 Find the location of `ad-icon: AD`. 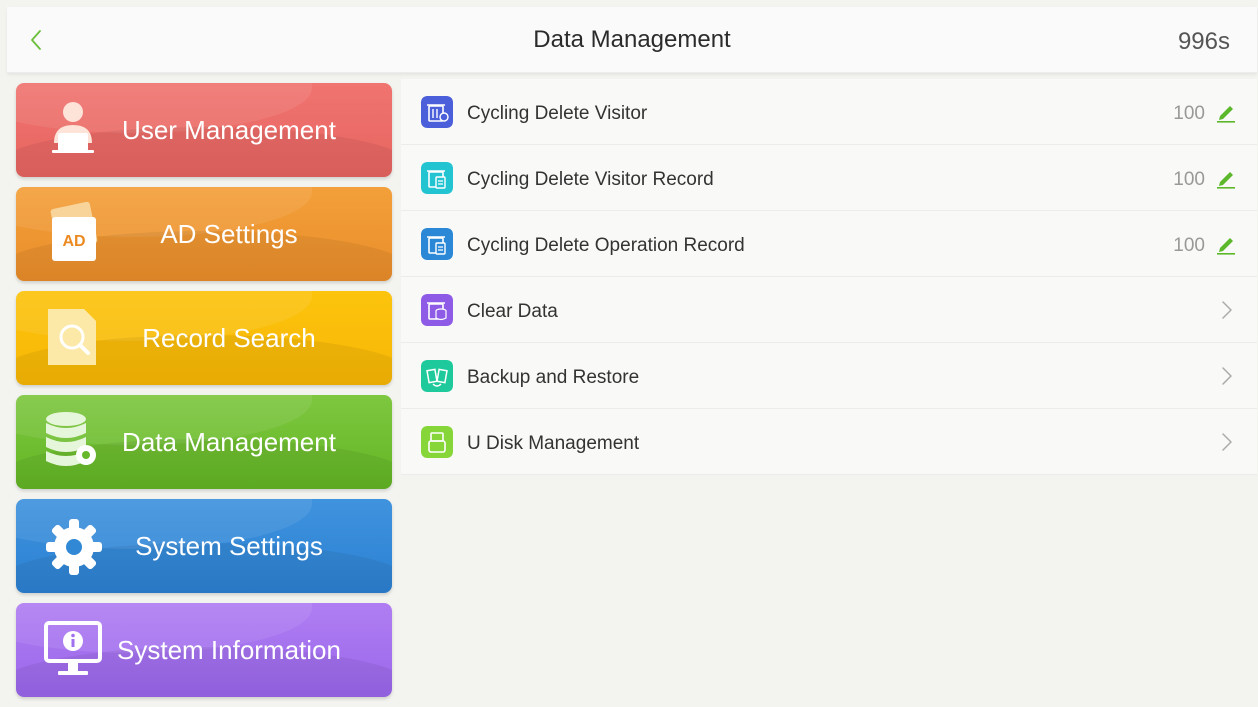

ad-icon: AD is located at coordinates (74, 231).